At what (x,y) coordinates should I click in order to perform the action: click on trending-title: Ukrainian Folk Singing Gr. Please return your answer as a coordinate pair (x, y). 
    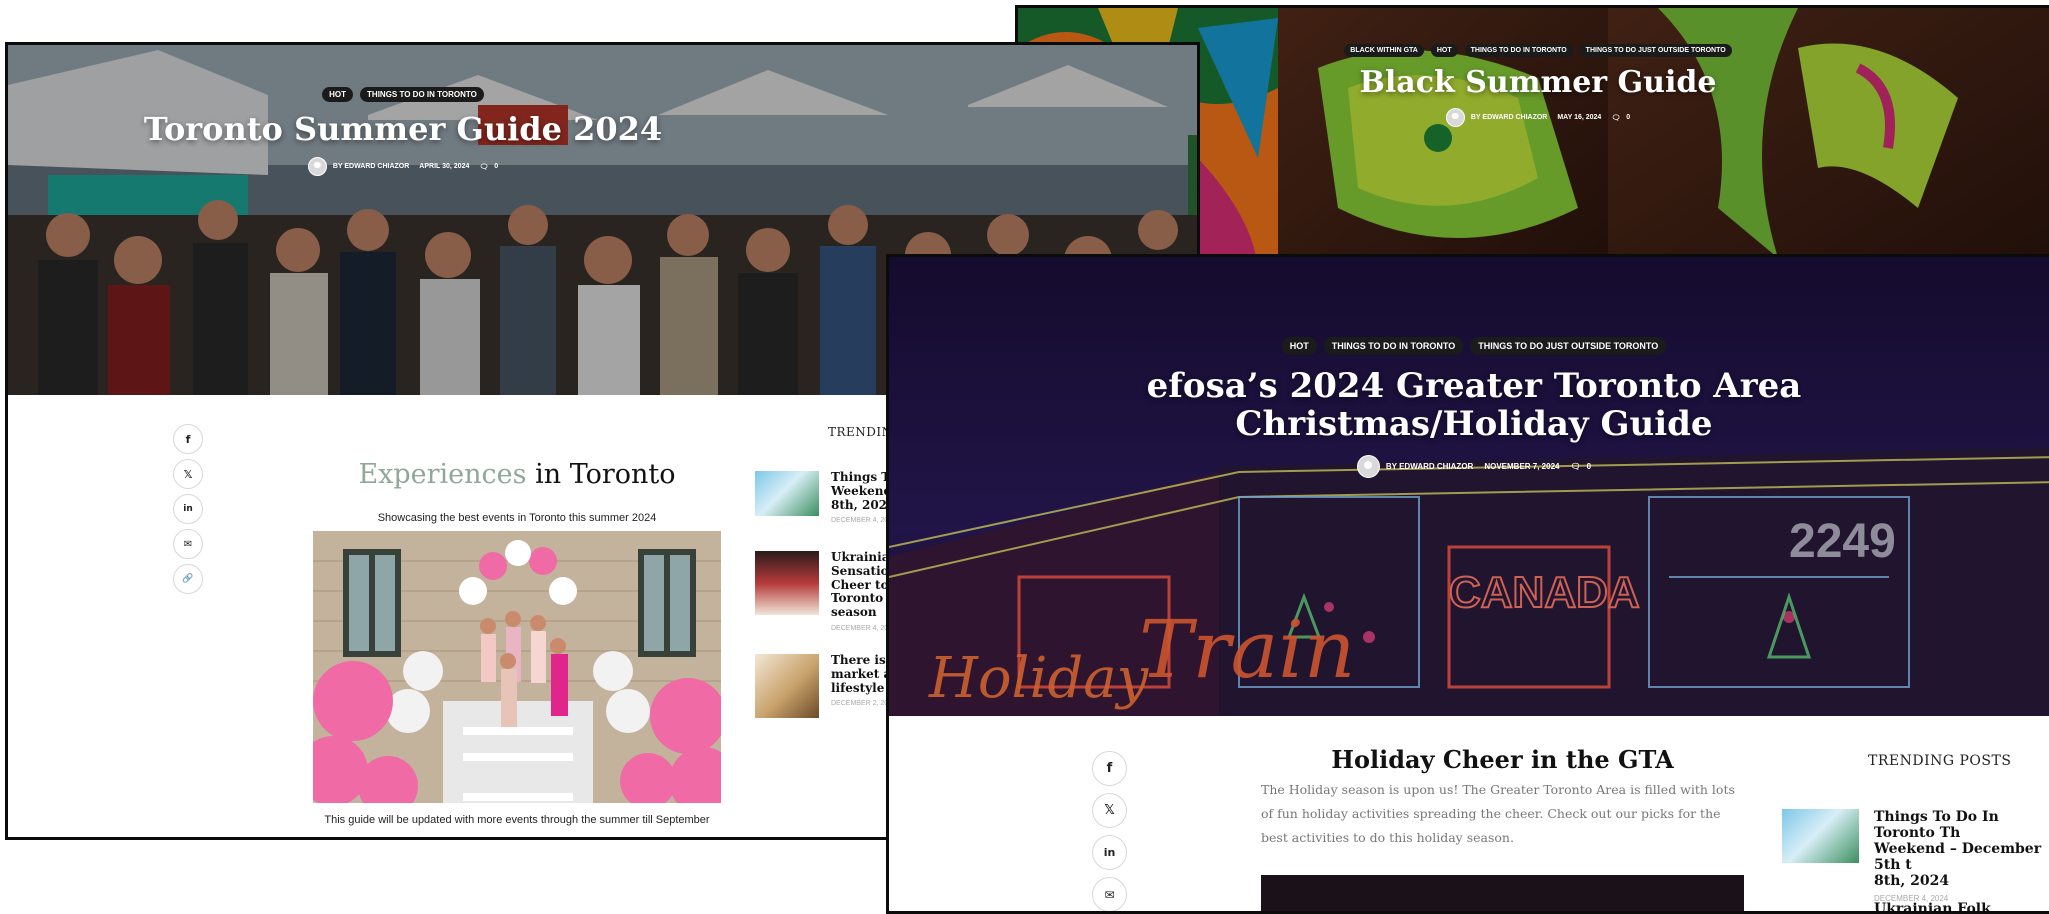
    Looking at the image, I should click on (1961, 906).